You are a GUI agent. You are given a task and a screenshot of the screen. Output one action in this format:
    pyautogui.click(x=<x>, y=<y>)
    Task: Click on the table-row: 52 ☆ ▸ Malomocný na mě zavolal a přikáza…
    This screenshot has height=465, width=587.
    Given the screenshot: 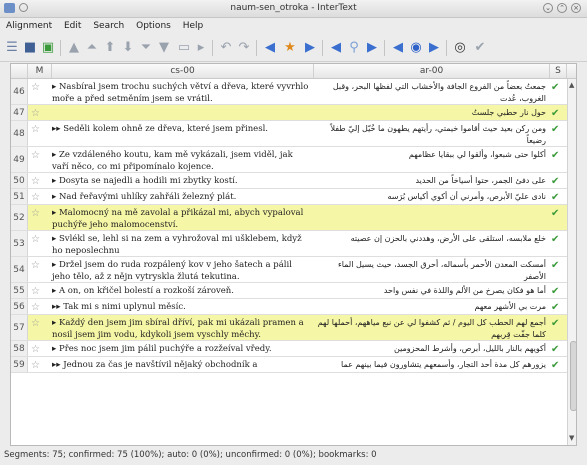 What is the action you would take?
    pyautogui.click(x=289, y=218)
    